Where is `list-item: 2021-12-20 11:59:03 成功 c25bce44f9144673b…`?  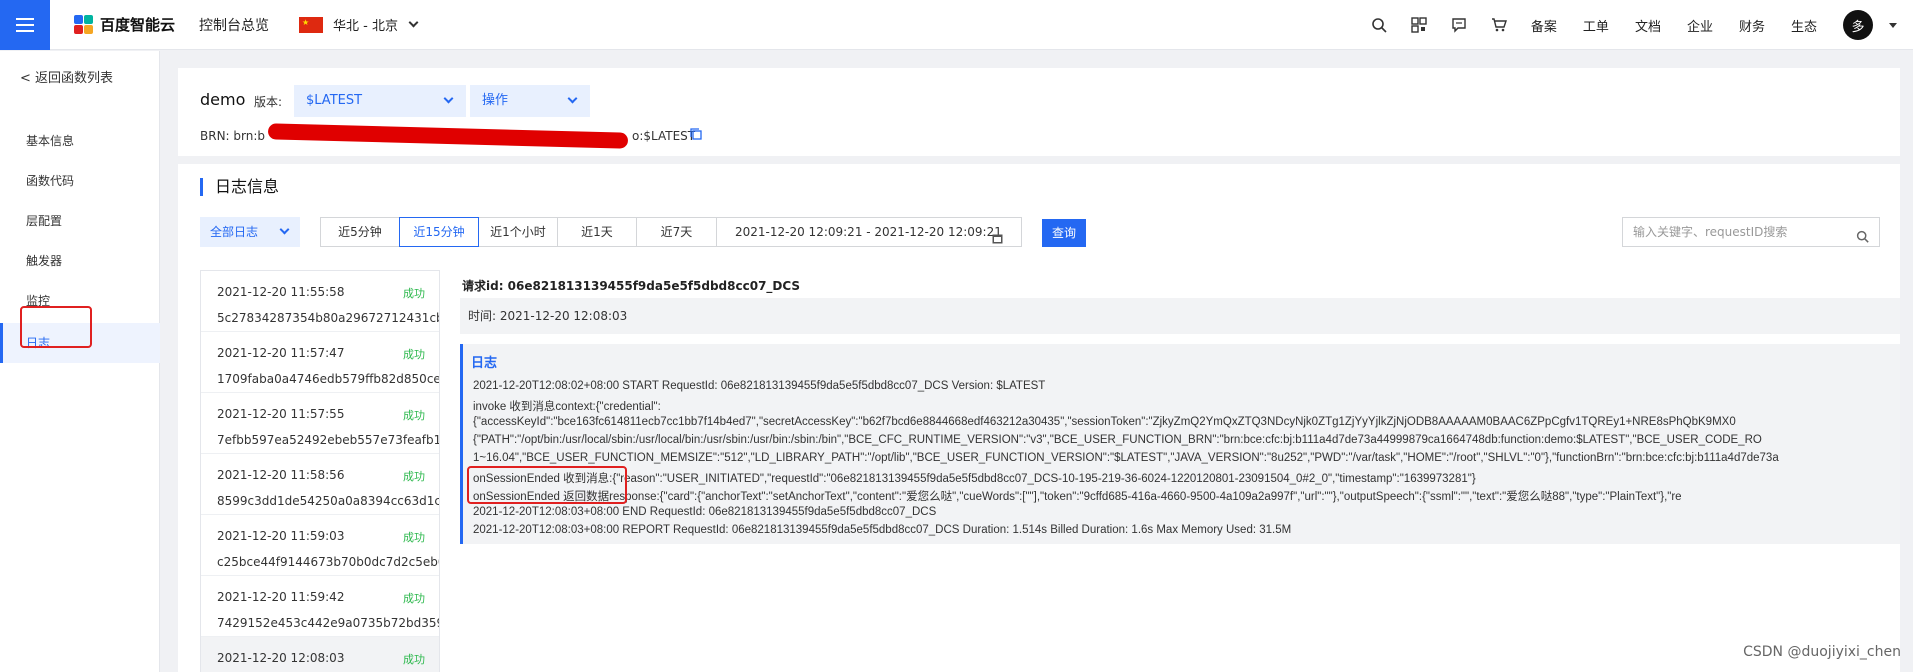
list-item: 2021-12-20 11:59:03 成功 c25bce44f9144673b… is located at coordinates (320, 545).